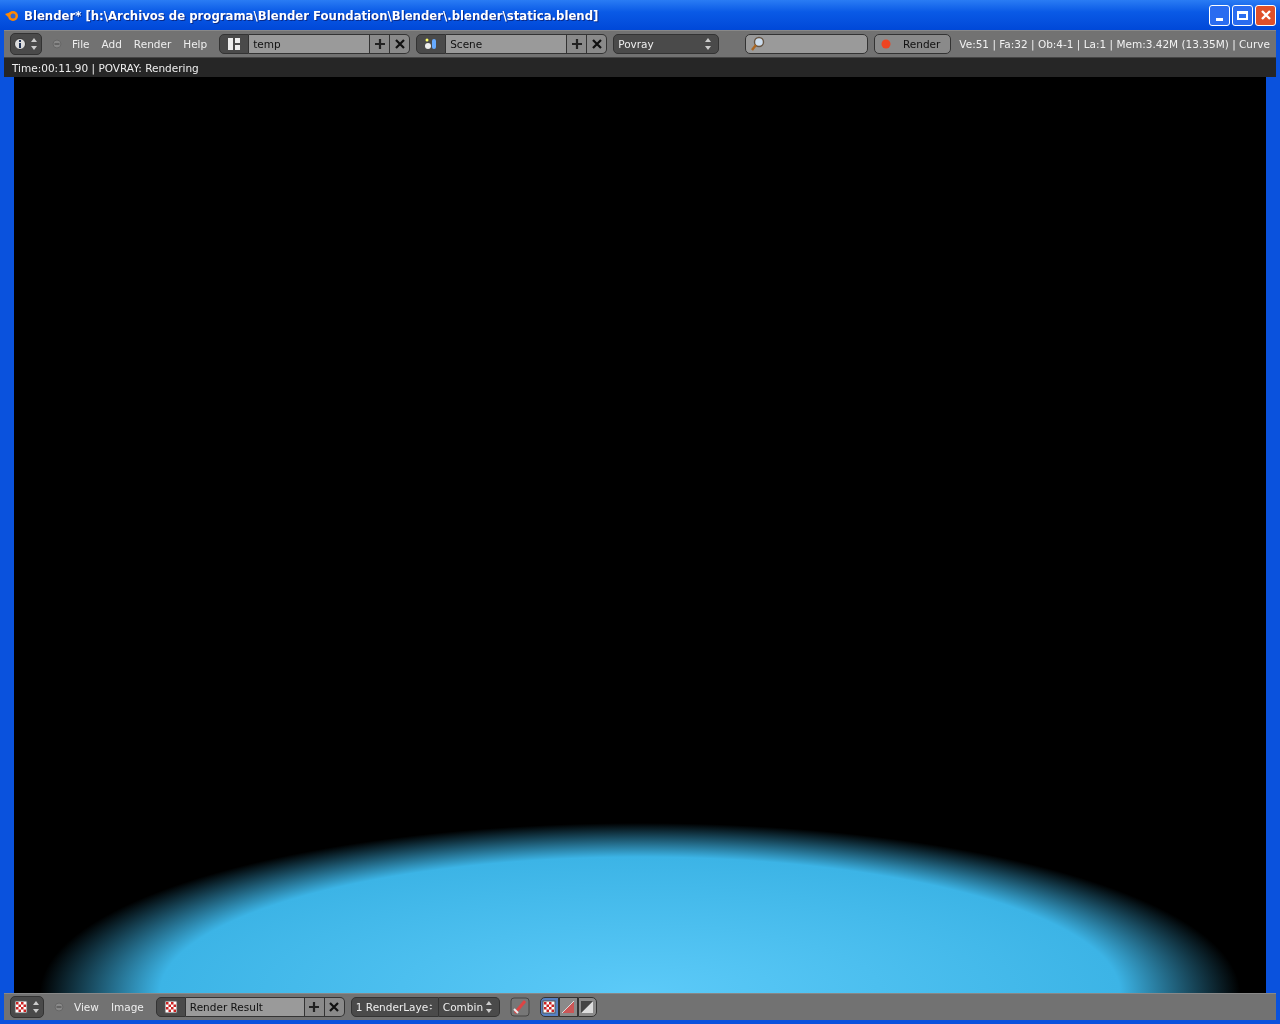 This screenshot has height=1024, width=1280. What do you see at coordinates (245, 1007) in the screenshot?
I see `name-field: Render Result` at bounding box center [245, 1007].